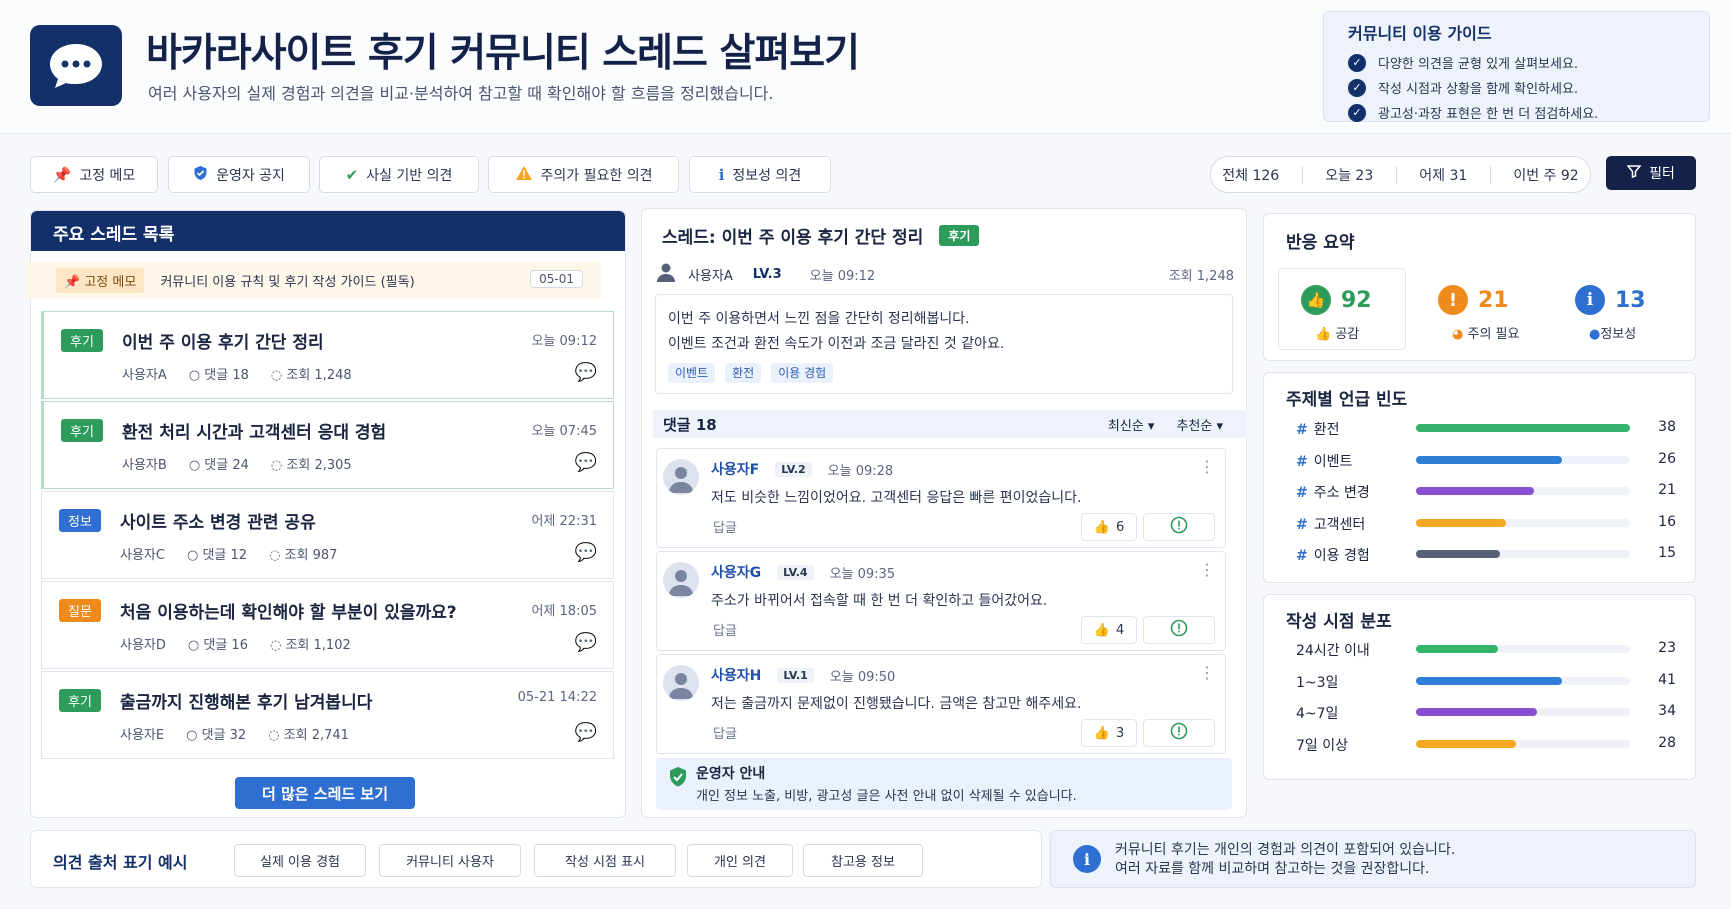 This screenshot has height=909, width=1731. I want to click on pin-icon: 📌, so click(72, 282).